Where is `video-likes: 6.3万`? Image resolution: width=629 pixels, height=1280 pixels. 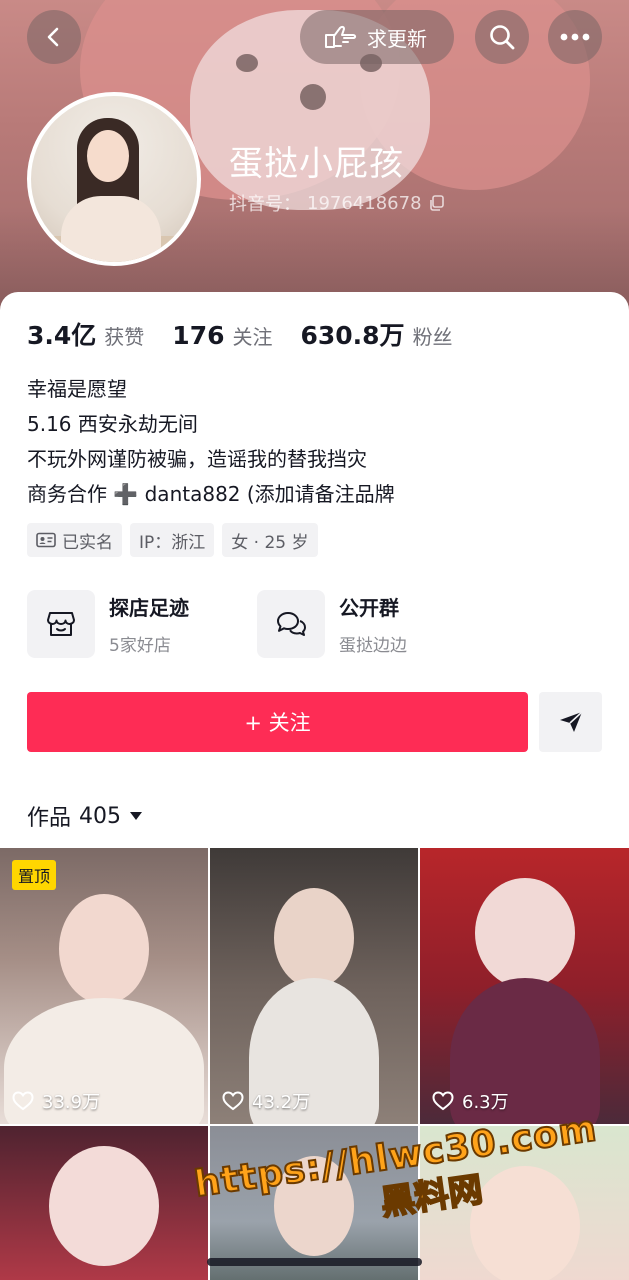
video-likes: 6.3万 is located at coordinates (470, 1101).